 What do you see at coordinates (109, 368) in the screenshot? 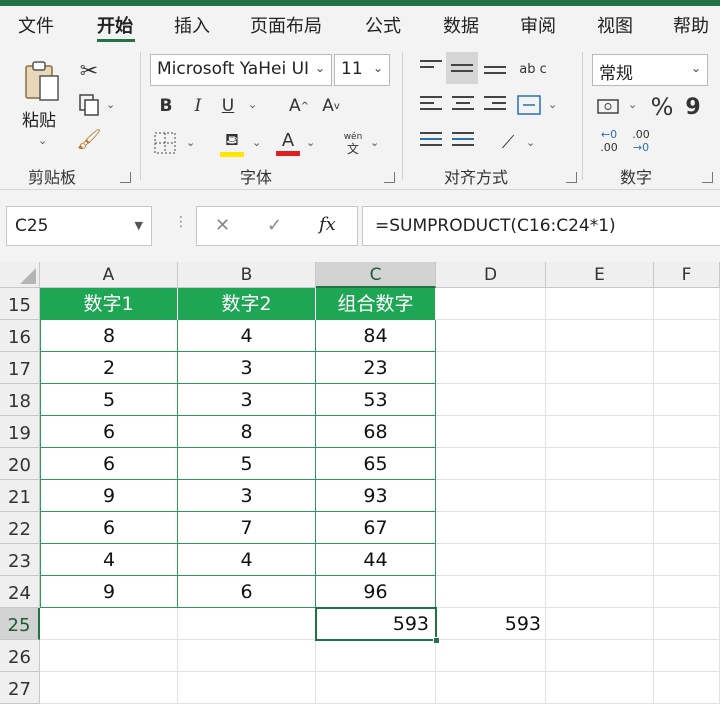
I see `cell-a17: 2` at bounding box center [109, 368].